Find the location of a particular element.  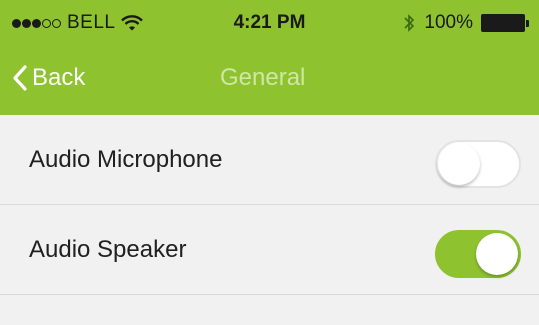

row-divider is located at coordinates (269, 294).